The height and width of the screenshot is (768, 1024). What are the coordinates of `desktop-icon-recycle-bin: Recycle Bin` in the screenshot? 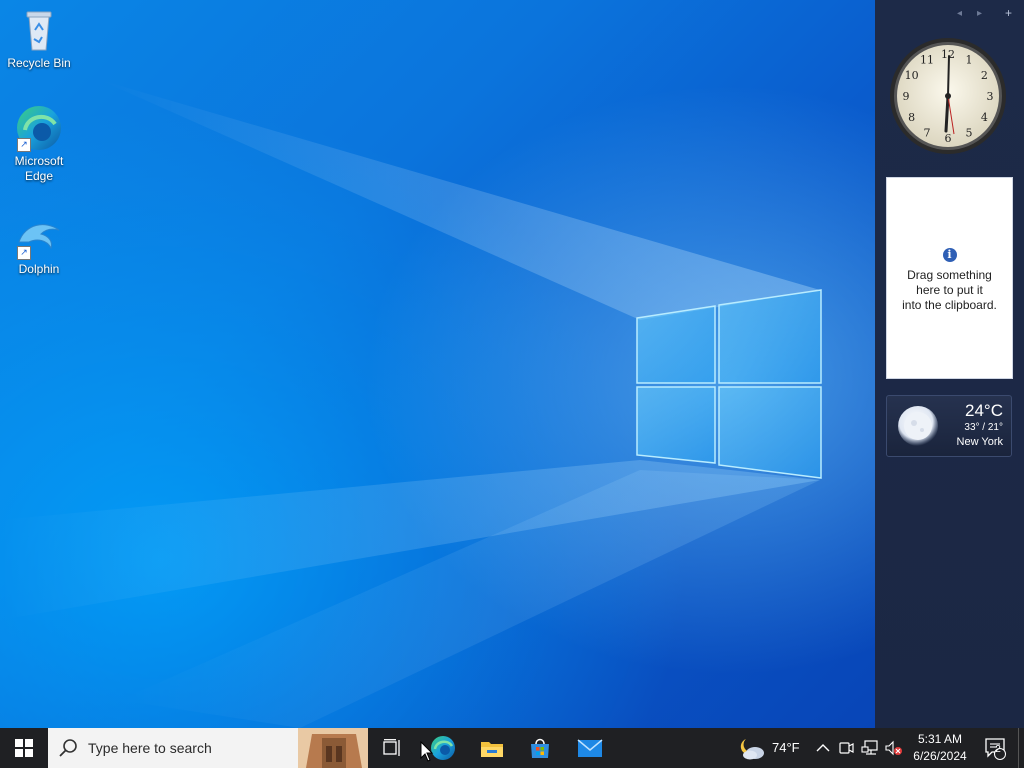 It's located at (39, 38).